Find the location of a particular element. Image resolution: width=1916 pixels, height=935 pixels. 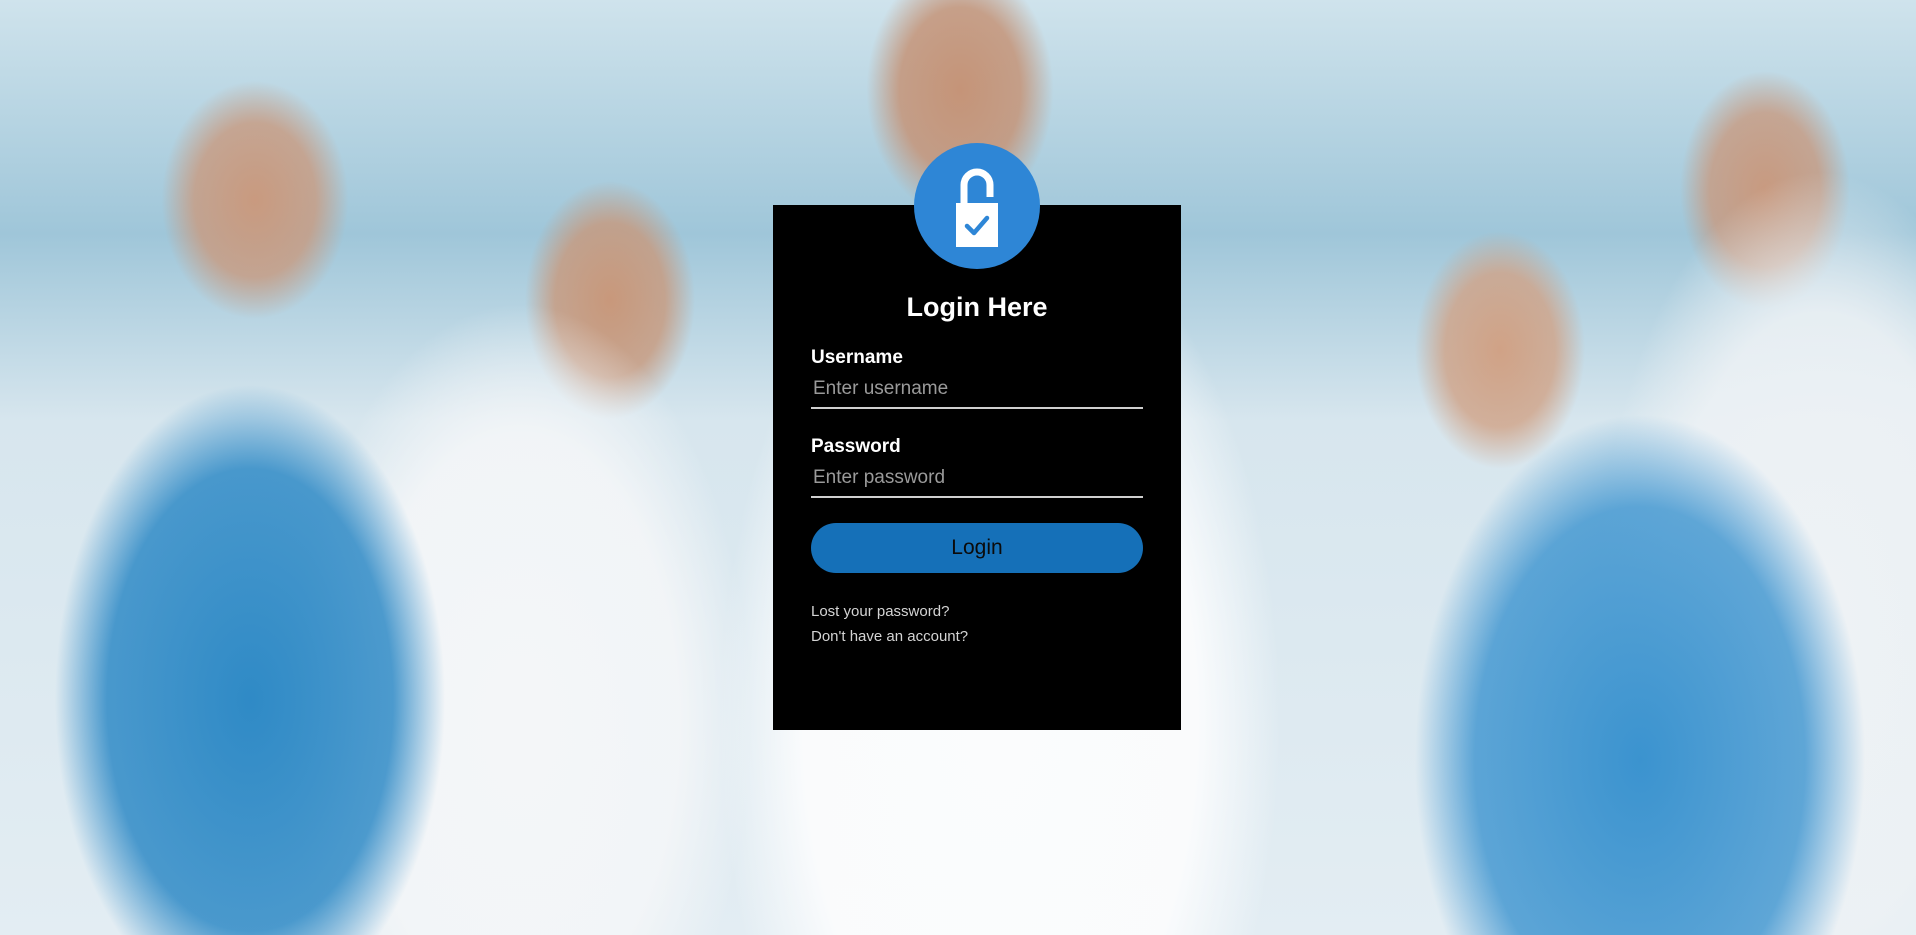

avatar is located at coordinates (977, 206).